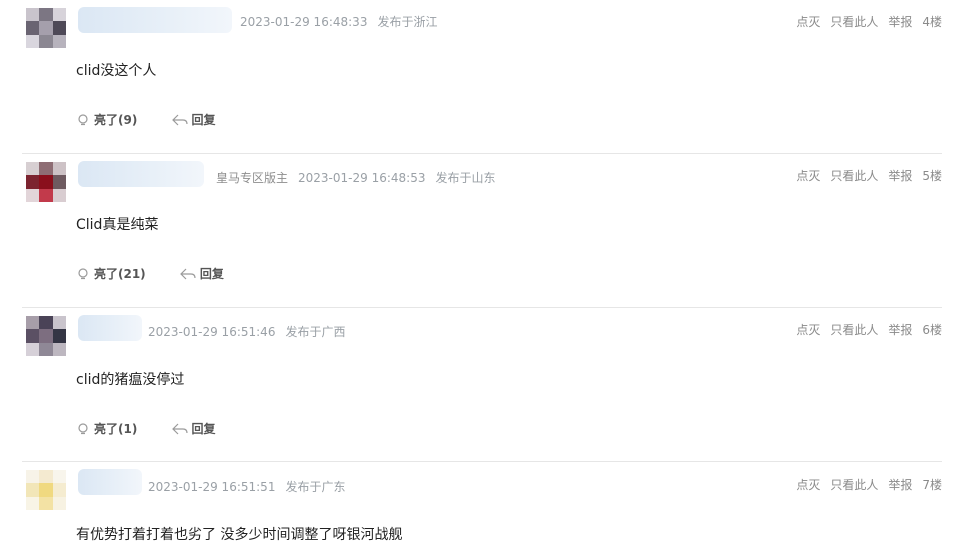 The image size is (960, 556). Describe the element at coordinates (407, 22) in the screenshot. I see `post-location: 发布于浙江` at that location.